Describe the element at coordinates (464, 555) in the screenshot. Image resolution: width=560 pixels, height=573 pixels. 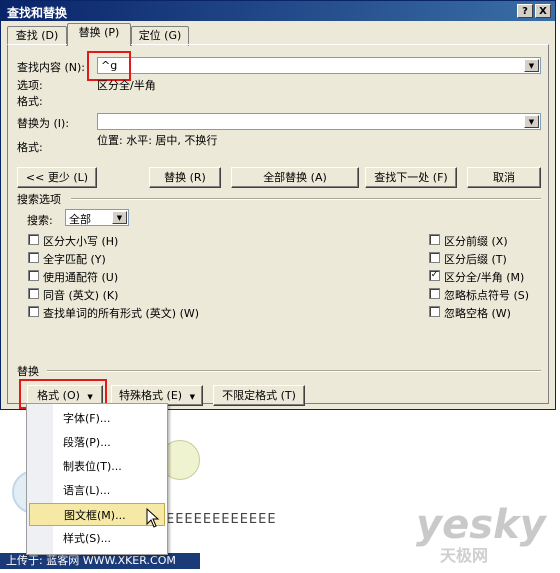
I see `watermark-sub: 天极网` at that location.